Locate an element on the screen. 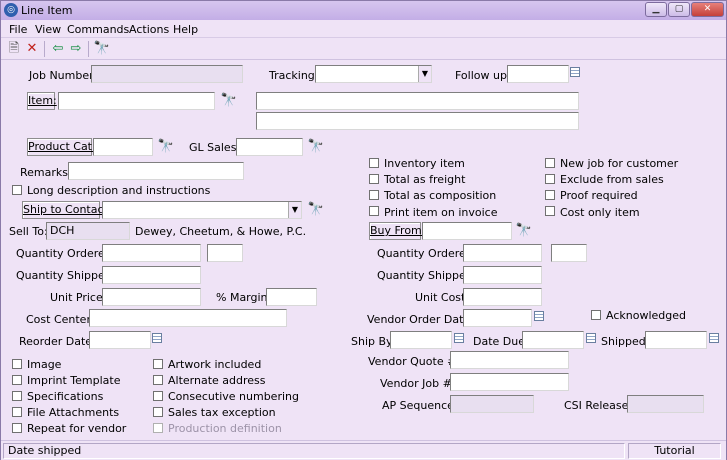  proof-required-label: Proof required is located at coordinates (599, 195).